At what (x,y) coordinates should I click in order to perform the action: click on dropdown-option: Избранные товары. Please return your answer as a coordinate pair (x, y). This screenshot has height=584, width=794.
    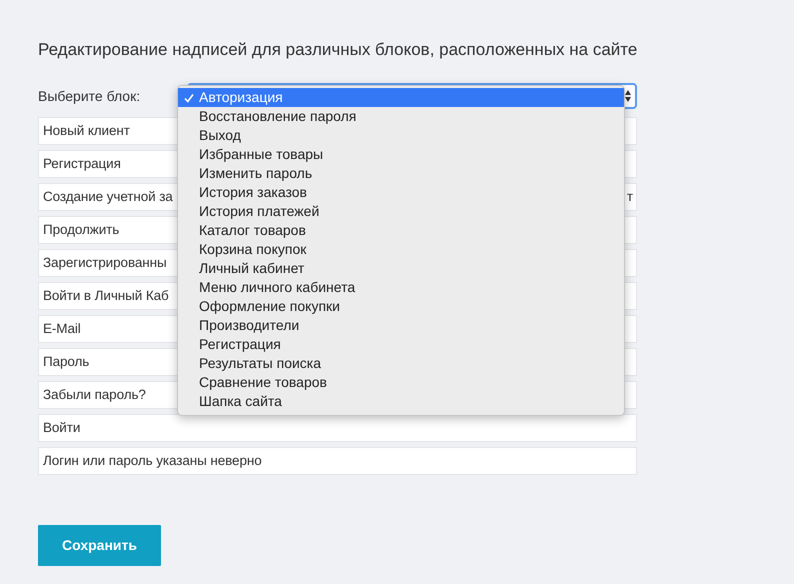
    Looking at the image, I should click on (401, 154).